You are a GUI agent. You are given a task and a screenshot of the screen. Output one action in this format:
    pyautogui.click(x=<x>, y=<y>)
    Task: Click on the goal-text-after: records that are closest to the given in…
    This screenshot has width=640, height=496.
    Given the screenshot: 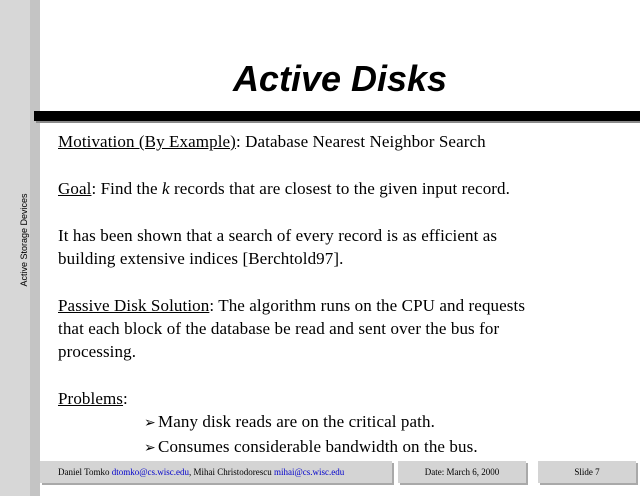 What is the action you would take?
    pyautogui.click(x=340, y=188)
    